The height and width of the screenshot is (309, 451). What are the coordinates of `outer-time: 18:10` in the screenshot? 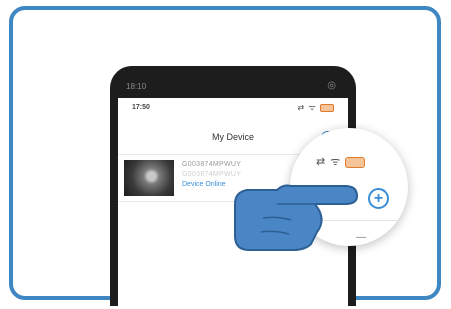 It's located at (136, 86).